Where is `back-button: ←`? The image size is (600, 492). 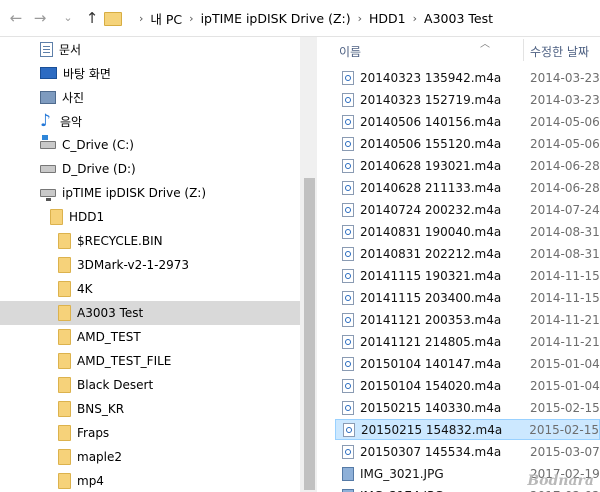
back-button: ← is located at coordinates (16, 18).